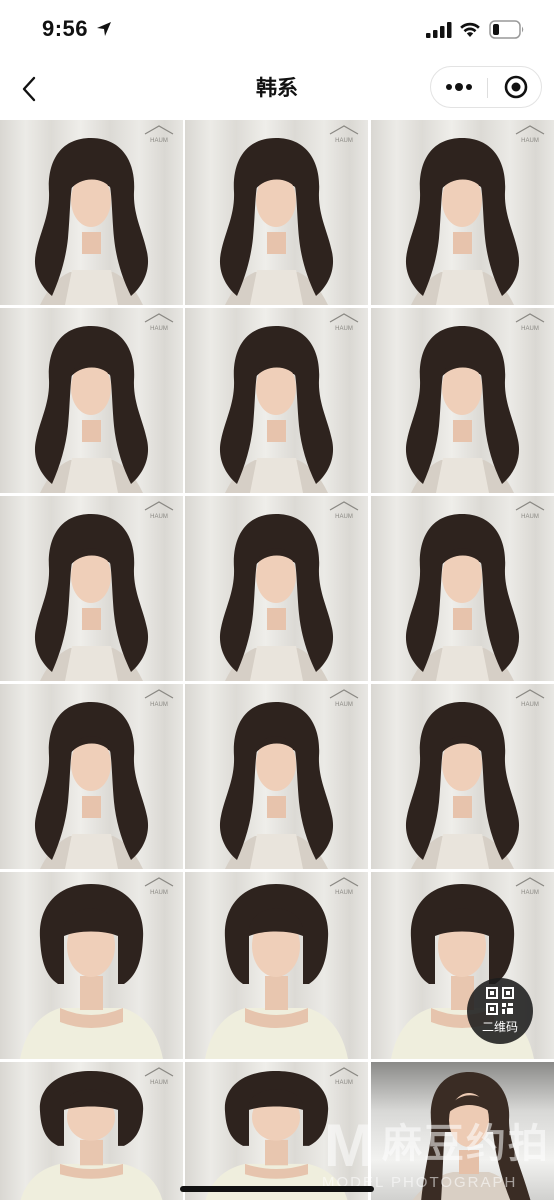 This screenshot has width=554, height=1200. What do you see at coordinates (349, 1145) in the screenshot?
I see `watermark-letter: M` at bounding box center [349, 1145].